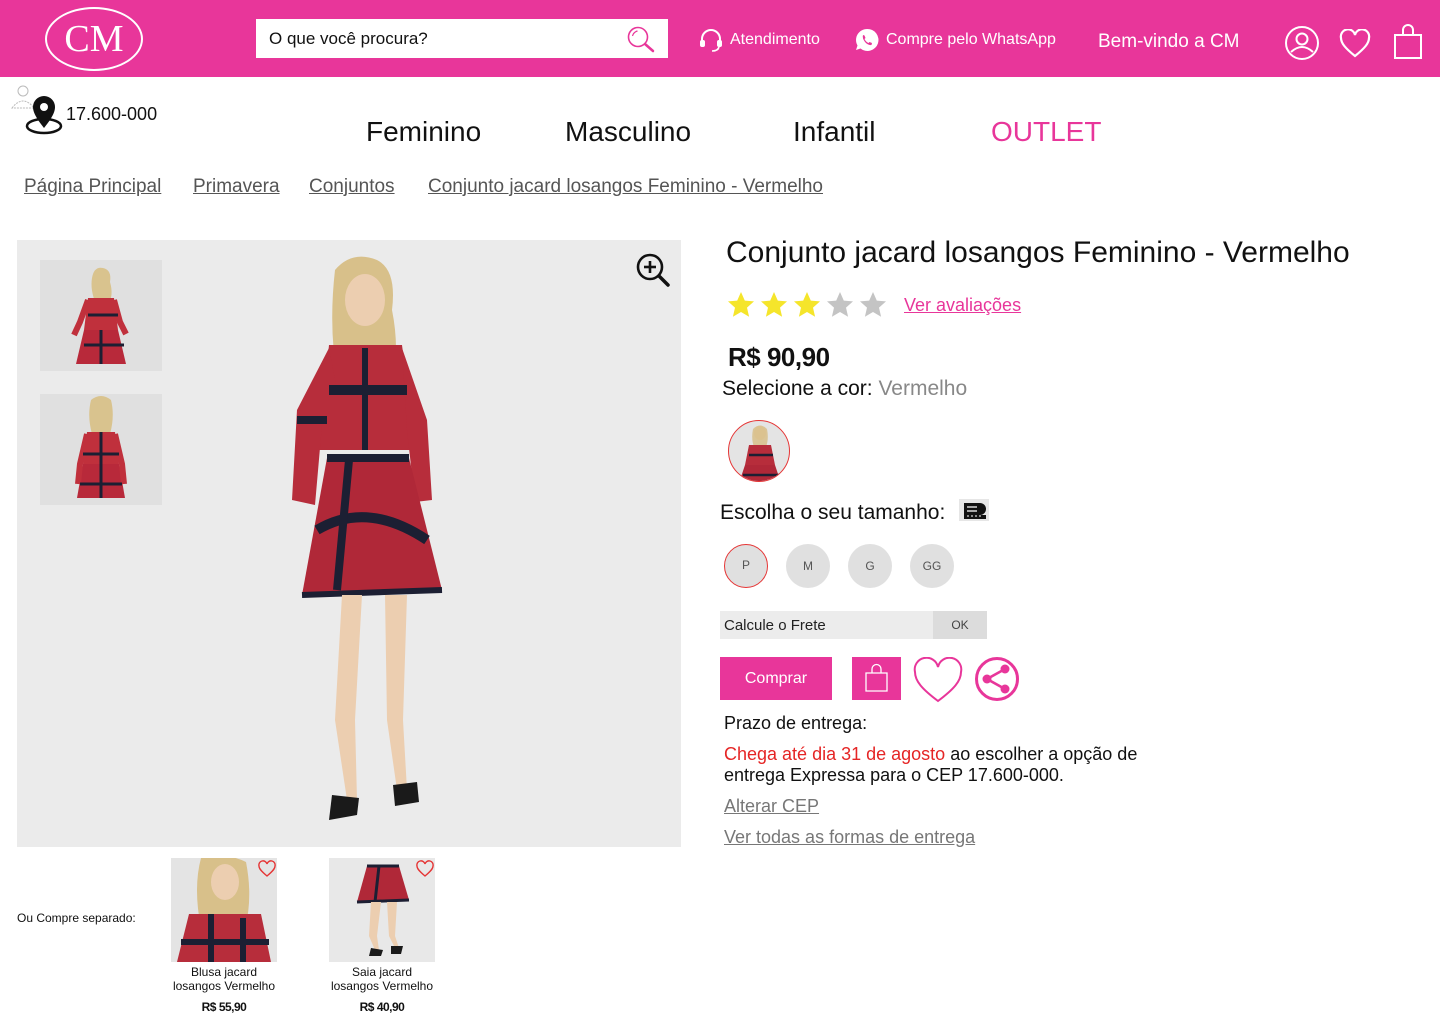  Describe the element at coordinates (224, 979) in the screenshot. I see `separate-product-name: Blusa jacard losangos Vermelho` at that location.